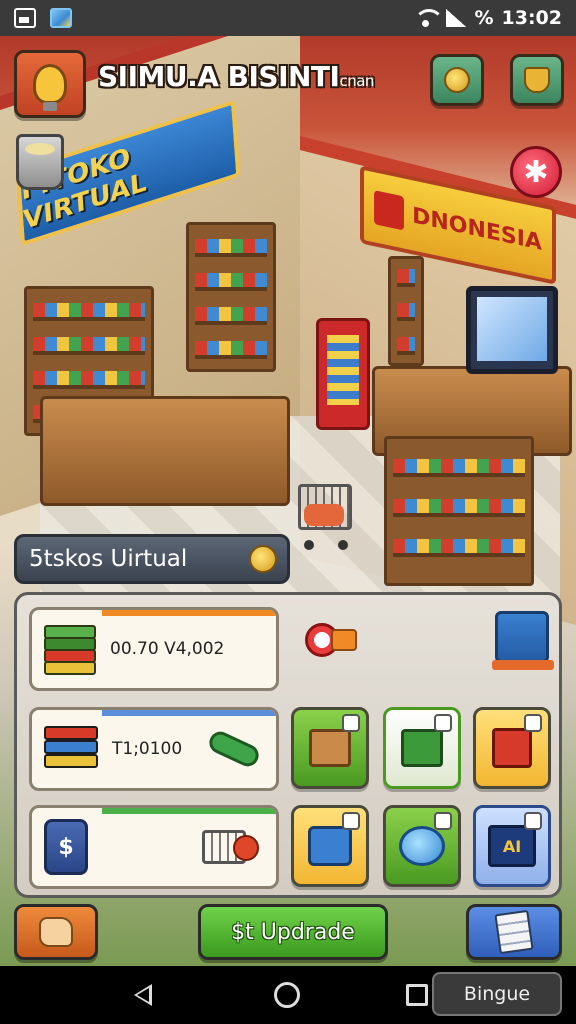 The height and width of the screenshot is (1024, 576). I want to click on hand-icon, so click(56, 932).